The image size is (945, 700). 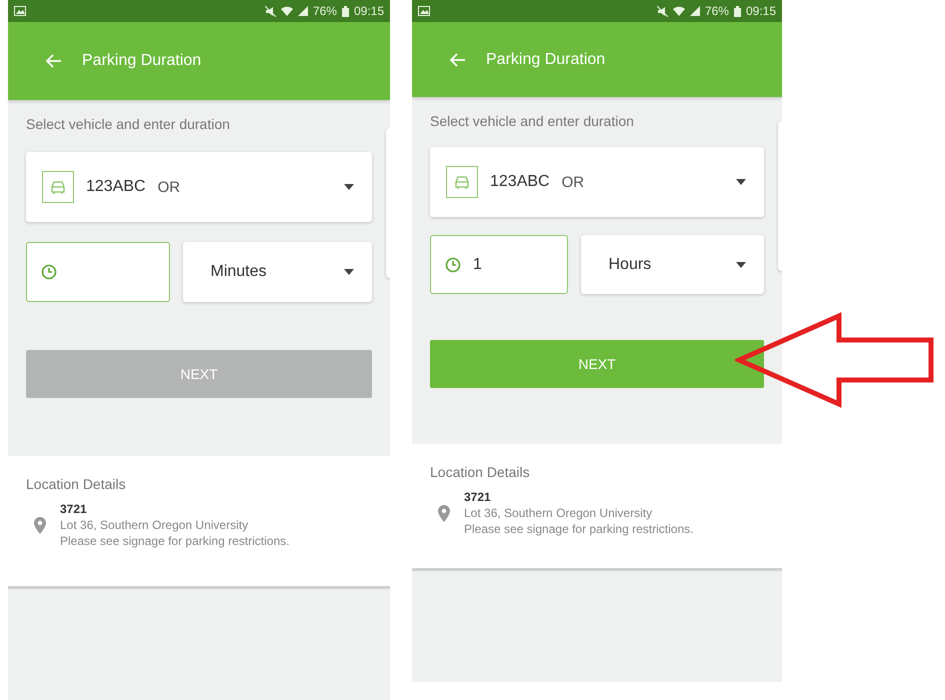 I want to click on unit-dropdown: Minutes, so click(x=277, y=272).